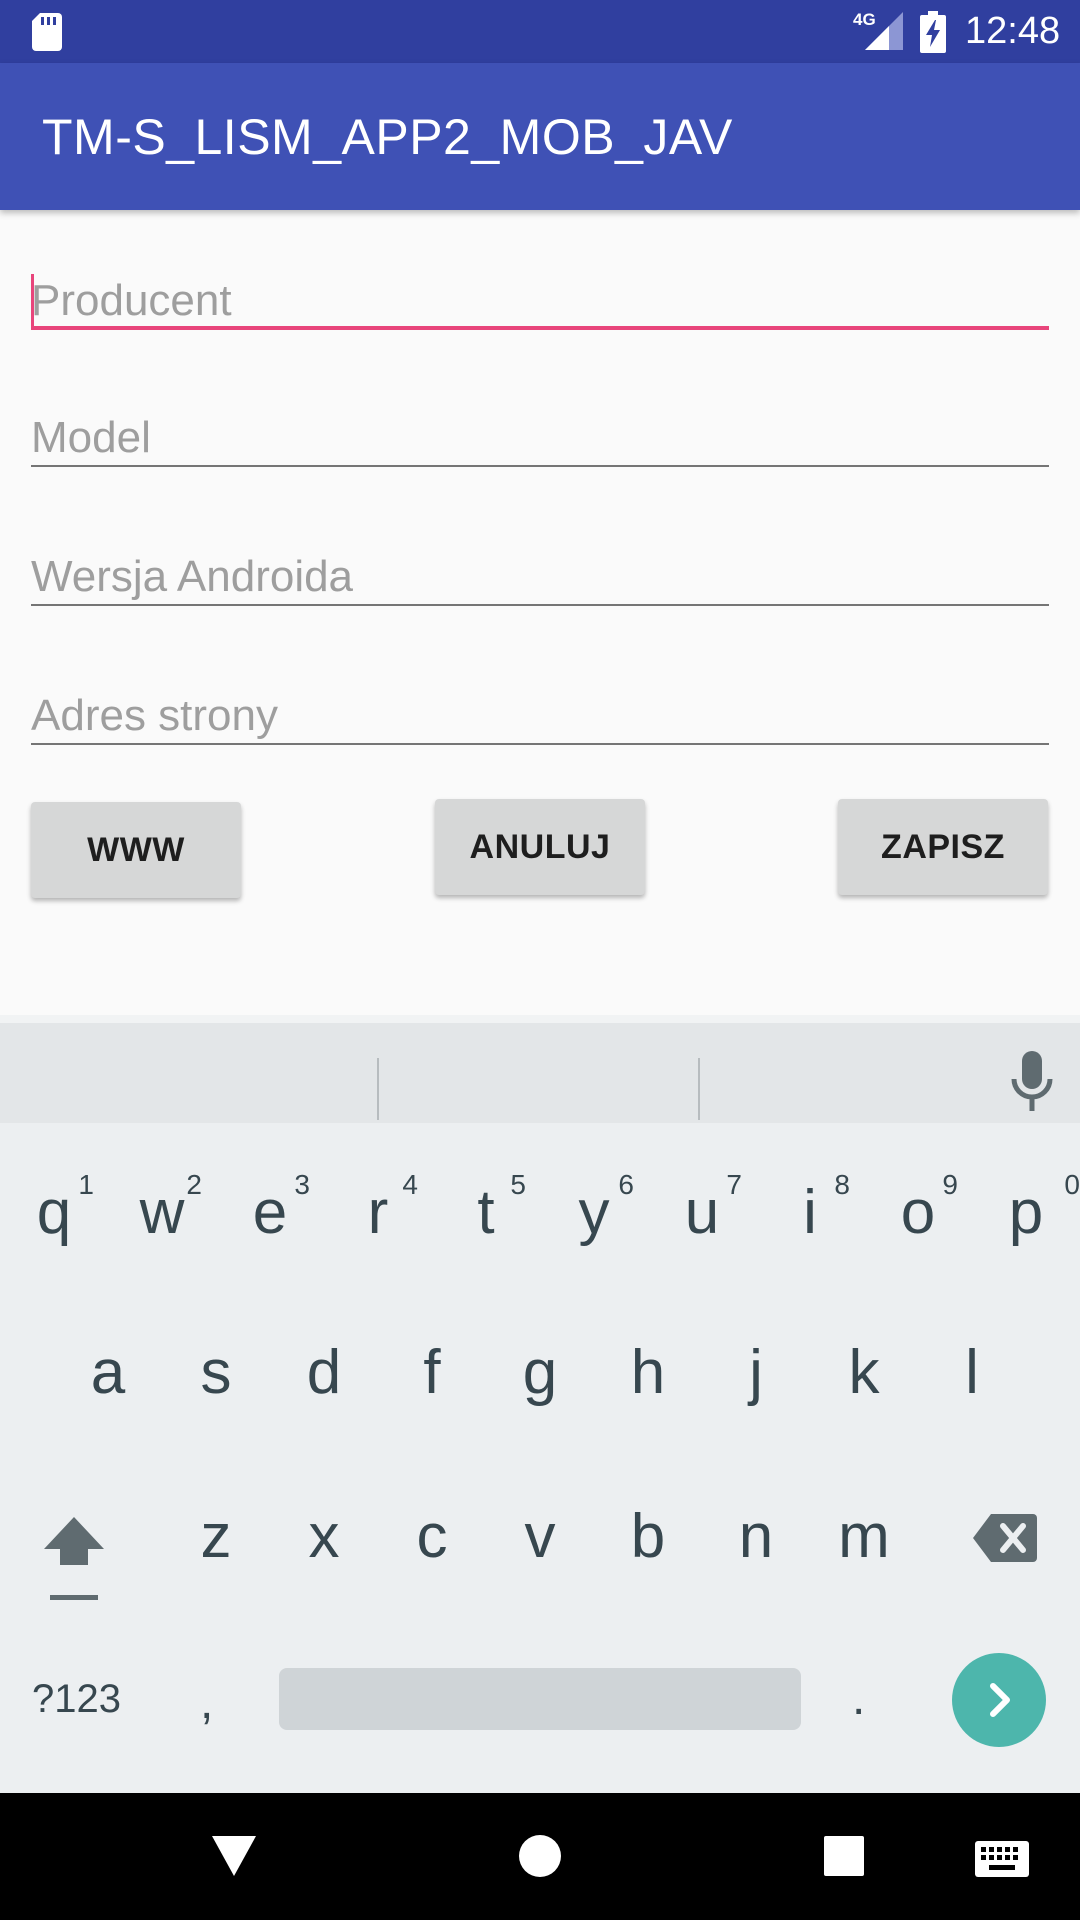 Image resolution: width=1080 pixels, height=1920 pixels. I want to click on producent-field, so click(540, 290).